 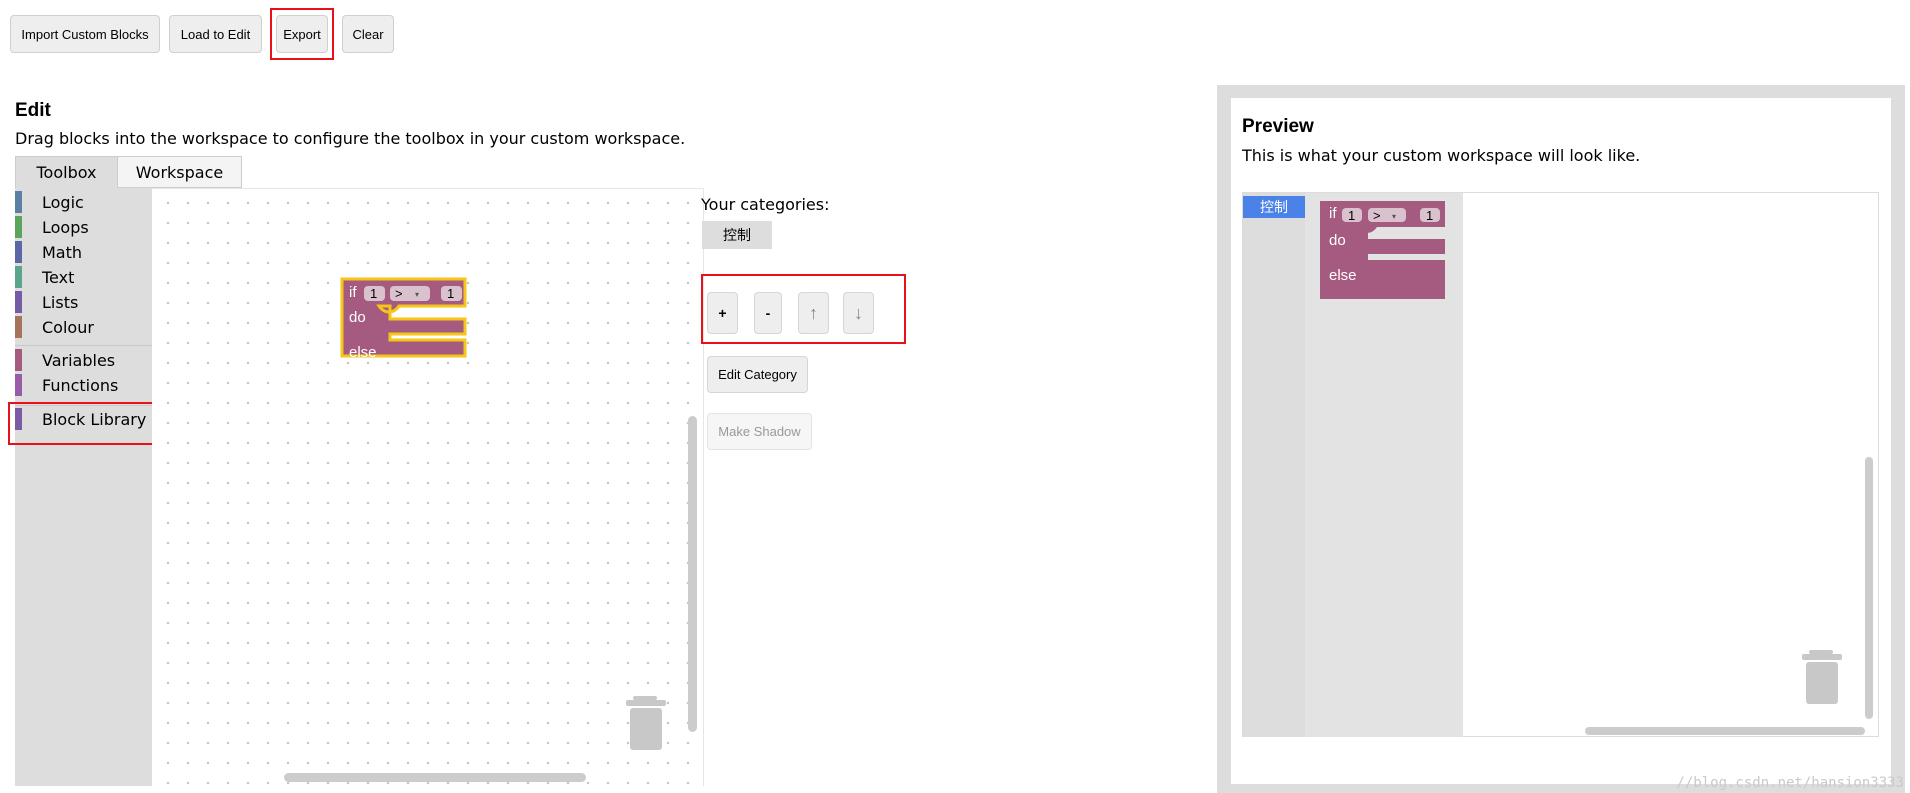 What do you see at coordinates (83, 302) in the screenshot?
I see `toolbox-category-lists: Lists` at bounding box center [83, 302].